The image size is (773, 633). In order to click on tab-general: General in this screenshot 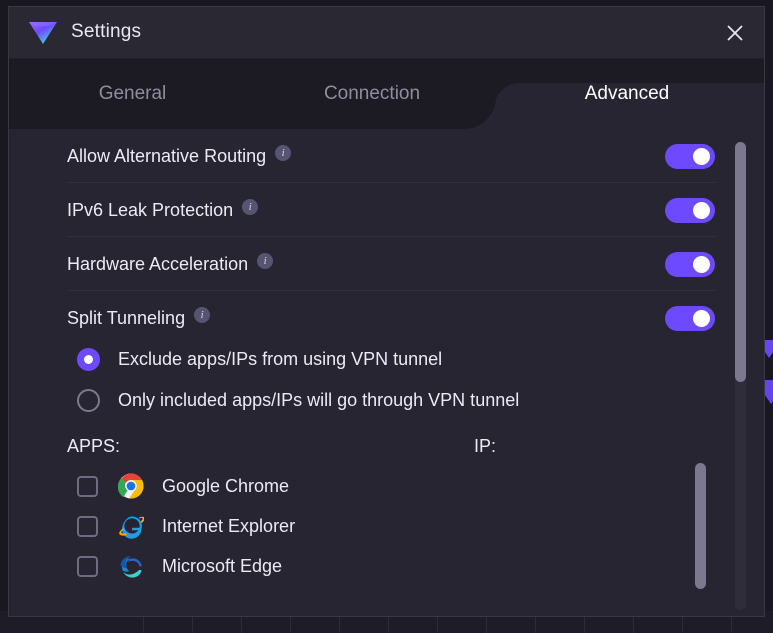, I will do `click(132, 94)`.